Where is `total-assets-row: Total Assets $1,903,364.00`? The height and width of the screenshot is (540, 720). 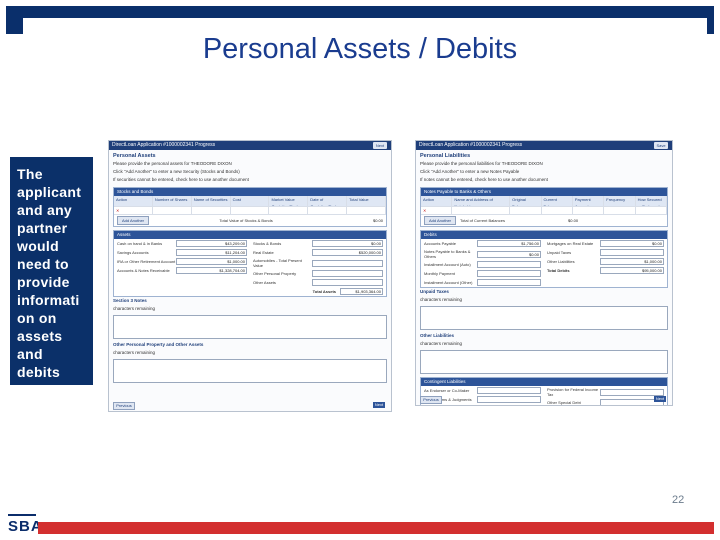
total-assets-row: Total Assets $1,903,364.00 is located at coordinates (250, 291).